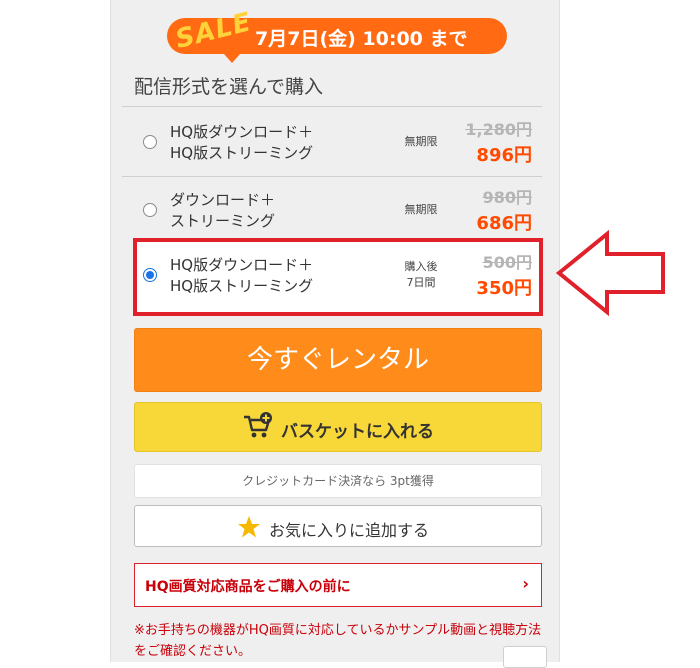 This screenshot has width=700, height=668. What do you see at coordinates (229, 87) in the screenshot?
I see `section-title: 配信形式を選んで購入` at bounding box center [229, 87].